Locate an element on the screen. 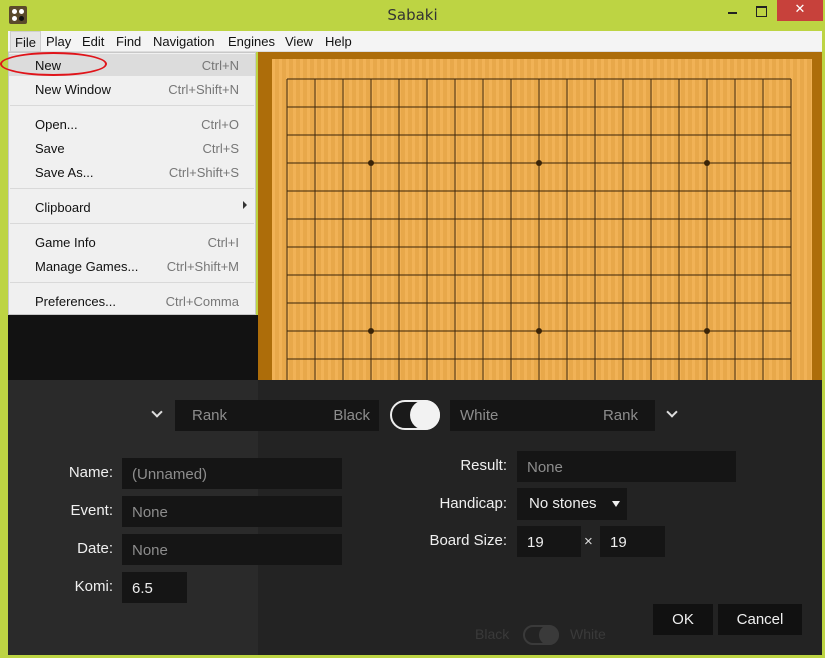  times-glyph: × is located at coordinates (588, 541).